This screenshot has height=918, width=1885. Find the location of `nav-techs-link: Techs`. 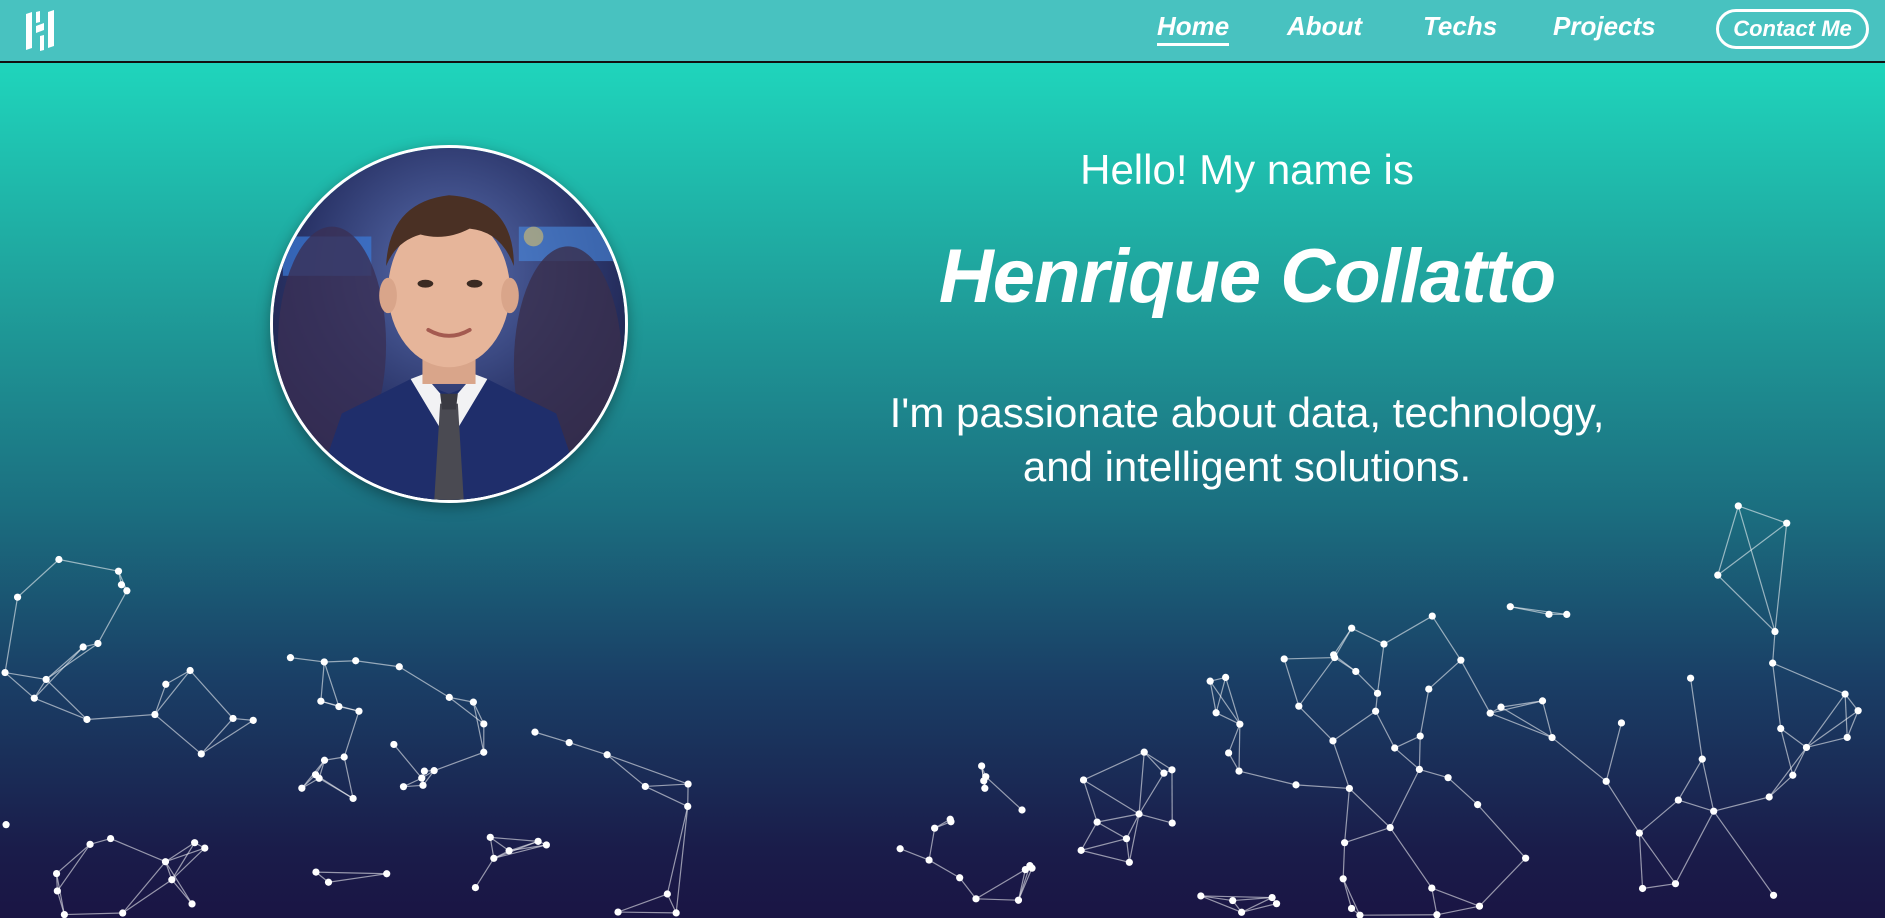

nav-techs-link: Techs is located at coordinates (1460, 26).